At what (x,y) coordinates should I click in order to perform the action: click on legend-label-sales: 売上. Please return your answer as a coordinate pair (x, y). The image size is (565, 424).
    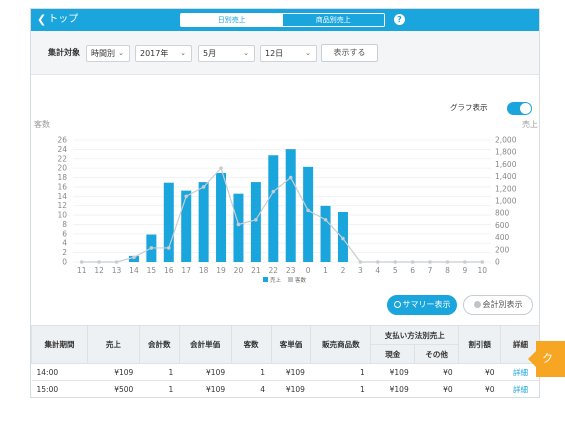
    Looking at the image, I should click on (276, 280).